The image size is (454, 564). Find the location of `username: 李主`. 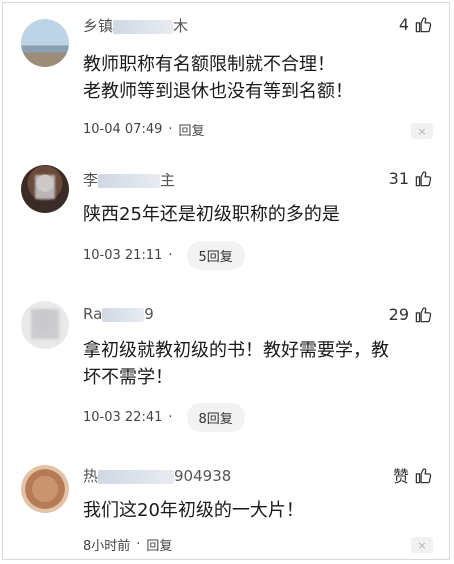

username: 李主 is located at coordinates (129, 179).